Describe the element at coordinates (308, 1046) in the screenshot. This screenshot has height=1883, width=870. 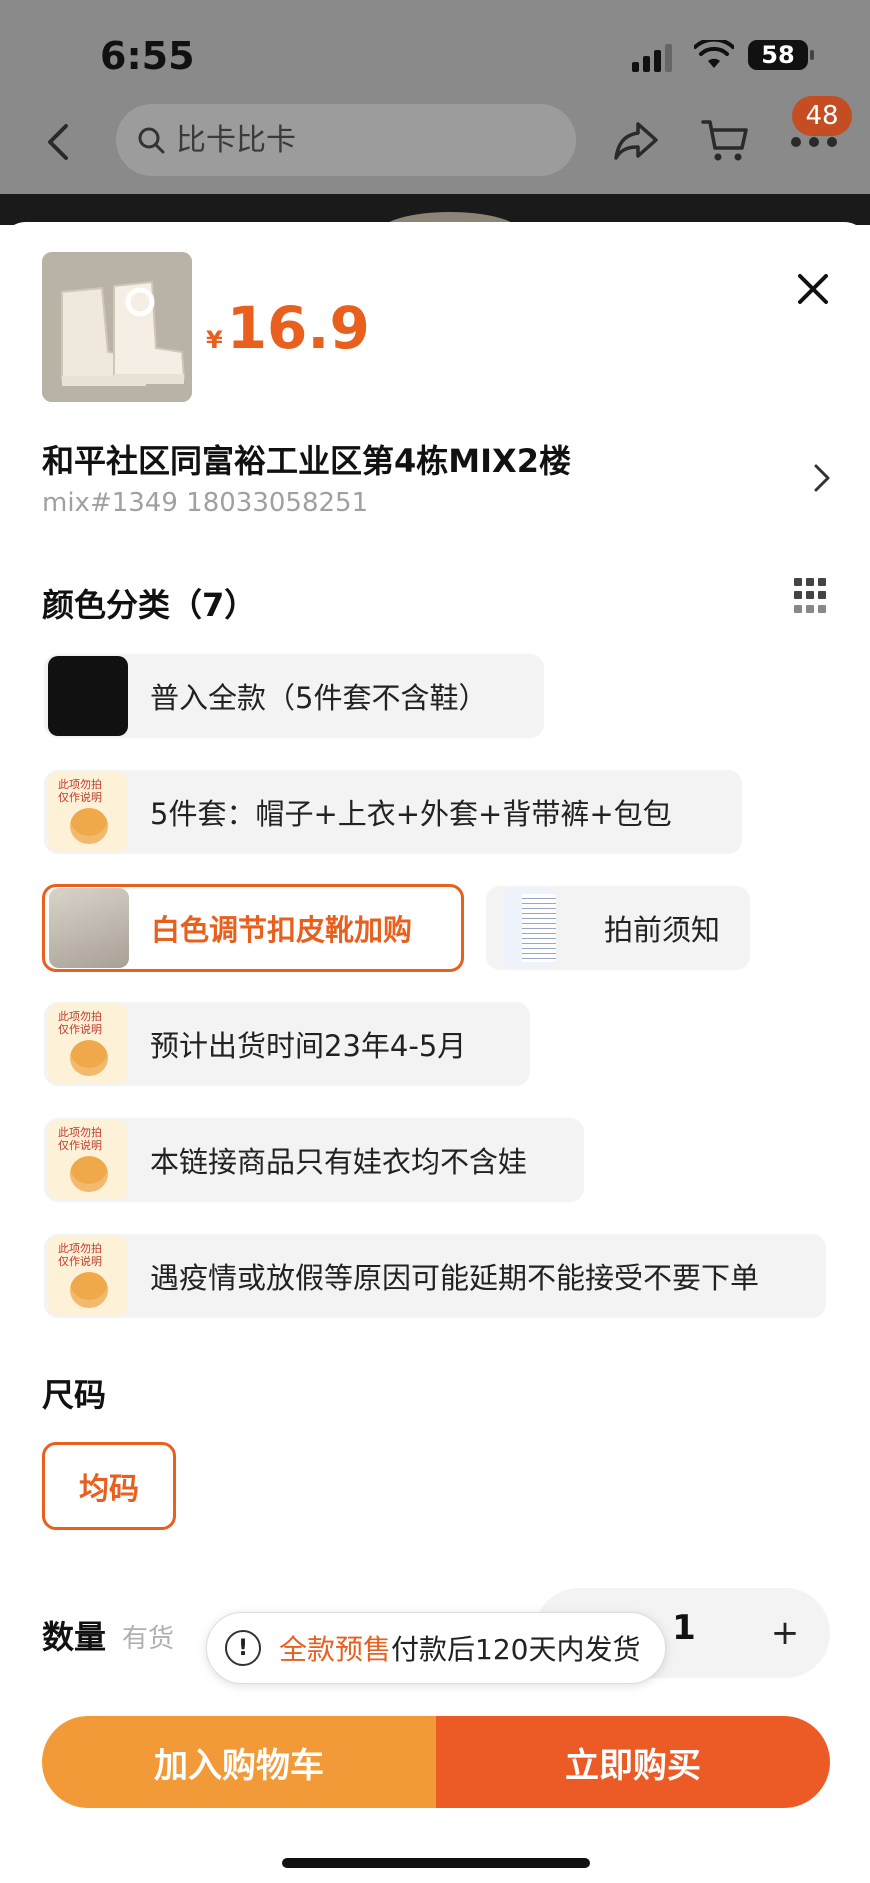
I see `option-label: 预计出货时间23年4-5月` at that location.